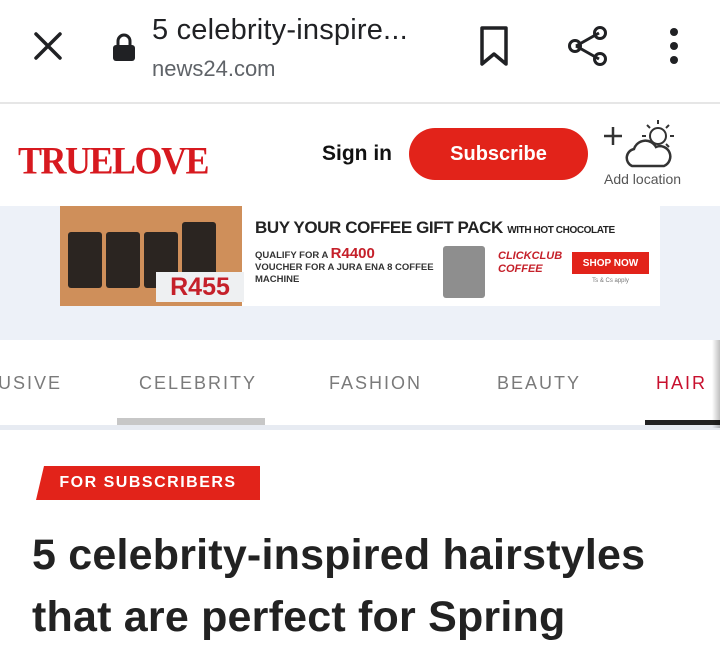 This screenshot has height=651, width=720. I want to click on nav-scroll-fade, so click(716, 384).